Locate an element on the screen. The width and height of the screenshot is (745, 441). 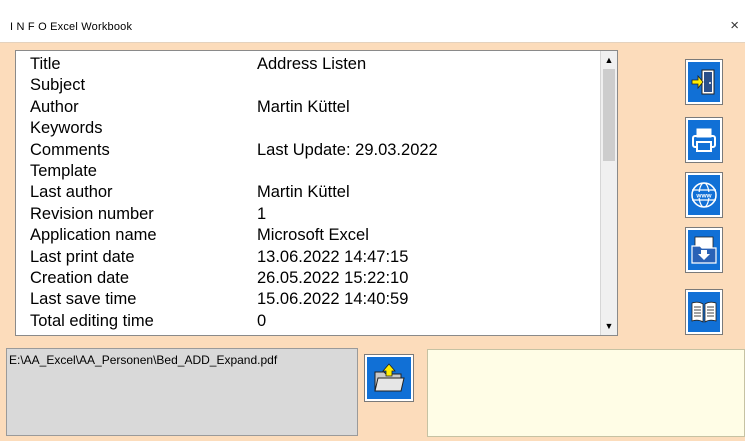
scroll-up-arrow: ▲ is located at coordinates (609, 60).